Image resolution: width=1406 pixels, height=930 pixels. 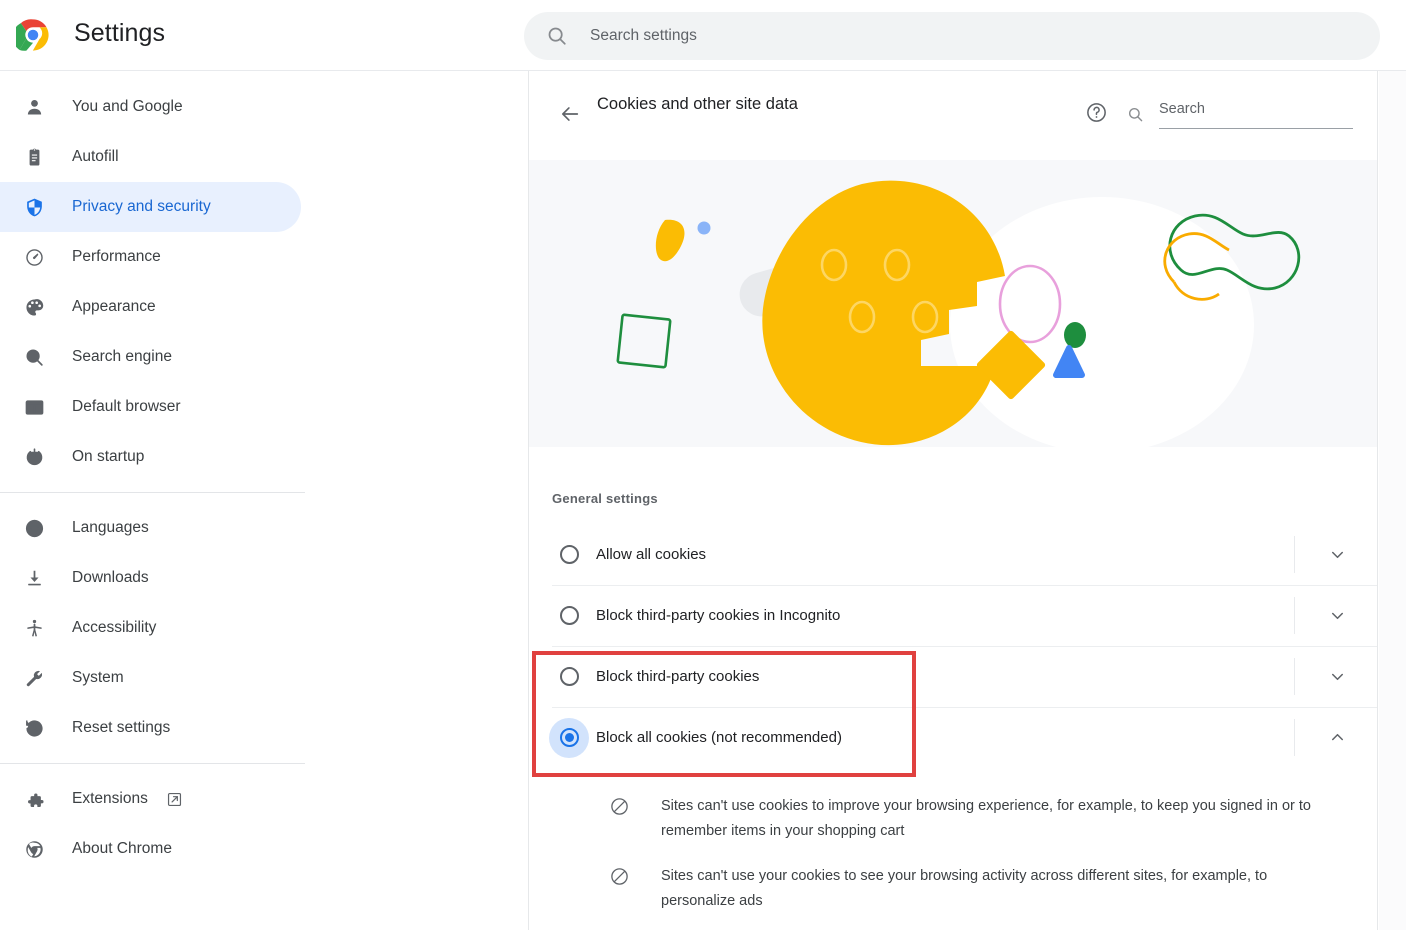 I want to click on chevron-up-icon, so click(x=1337, y=737).